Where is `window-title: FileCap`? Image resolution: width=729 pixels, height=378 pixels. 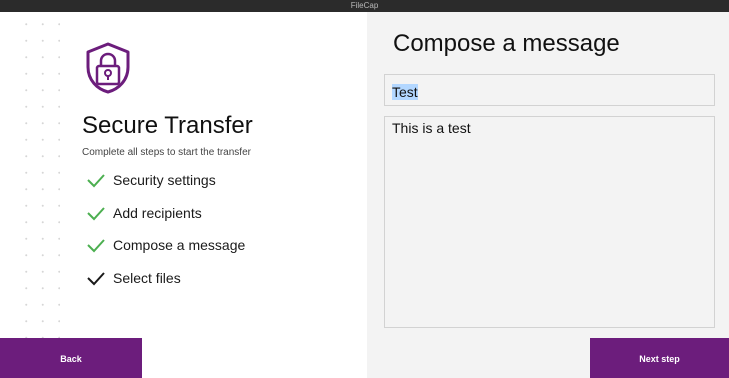
window-title: FileCap is located at coordinates (364, 5).